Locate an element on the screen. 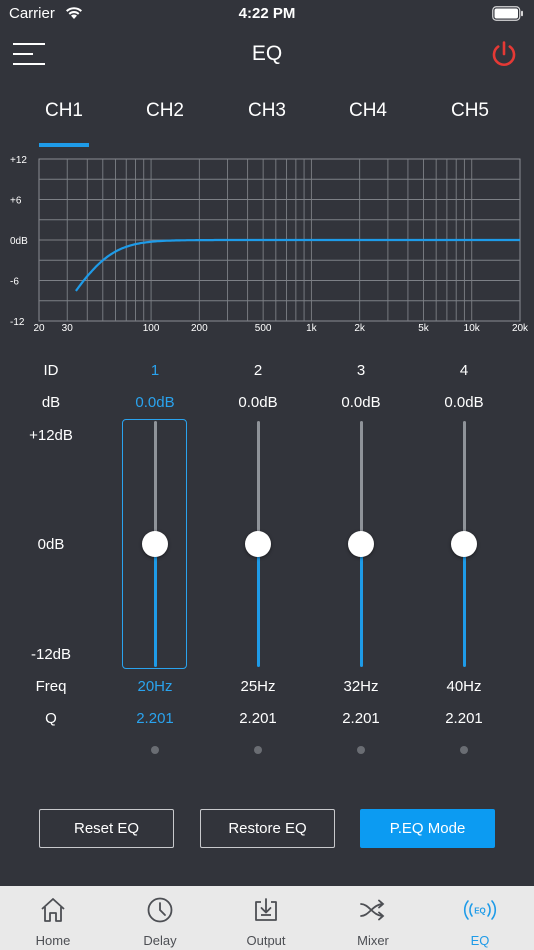 This screenshot has height=950, width=534. band-1-track-lower is located at coordinates (155, 605).